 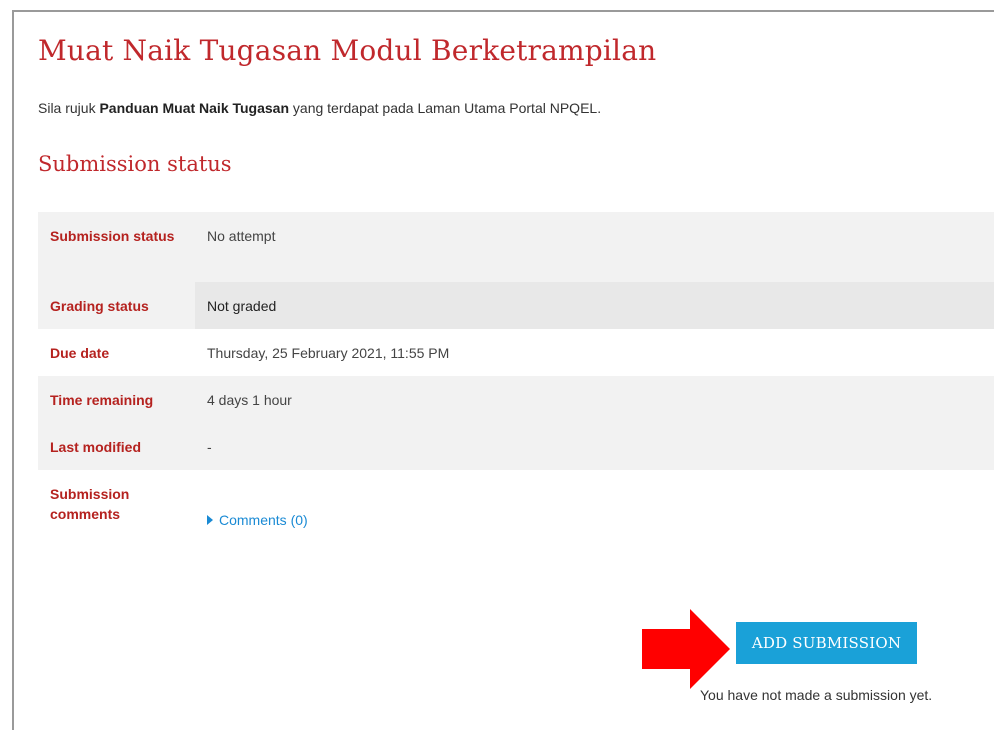 I want to click on row-value: Not graded, so click(x=594, y=305).